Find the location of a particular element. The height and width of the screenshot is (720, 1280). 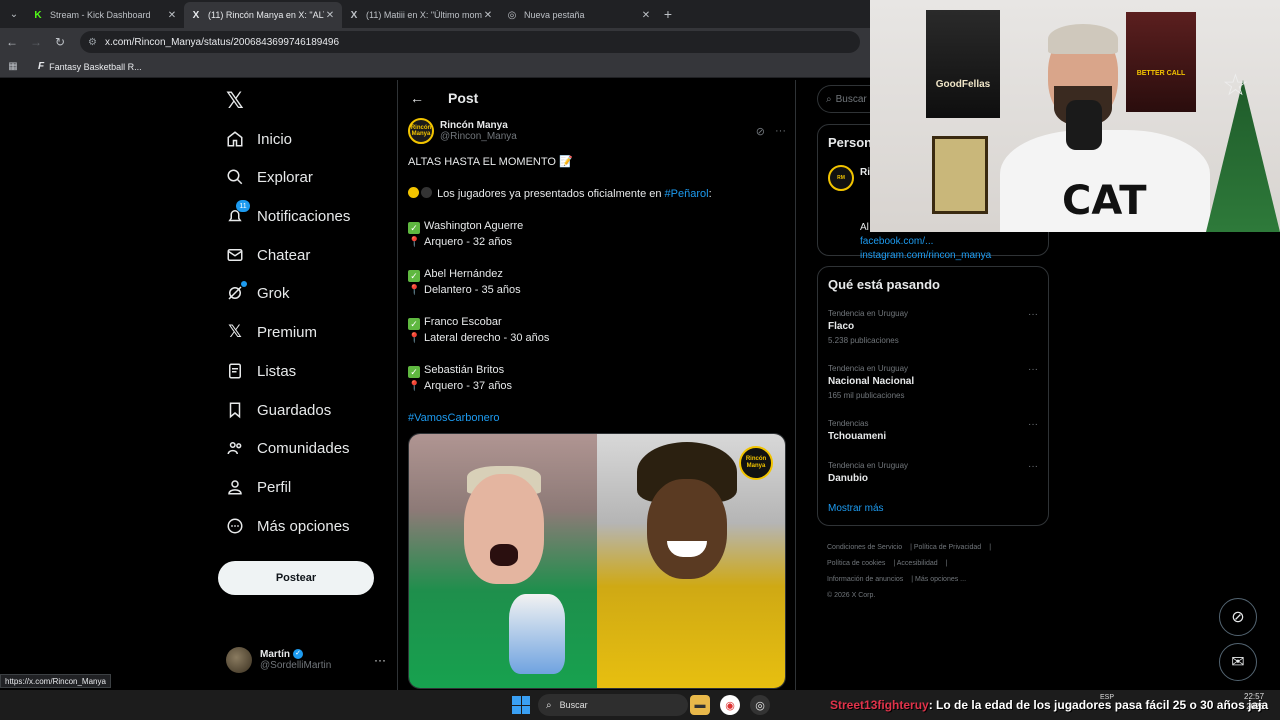

search-input: ⌕ Buscar is located at coordinates (847, 99).